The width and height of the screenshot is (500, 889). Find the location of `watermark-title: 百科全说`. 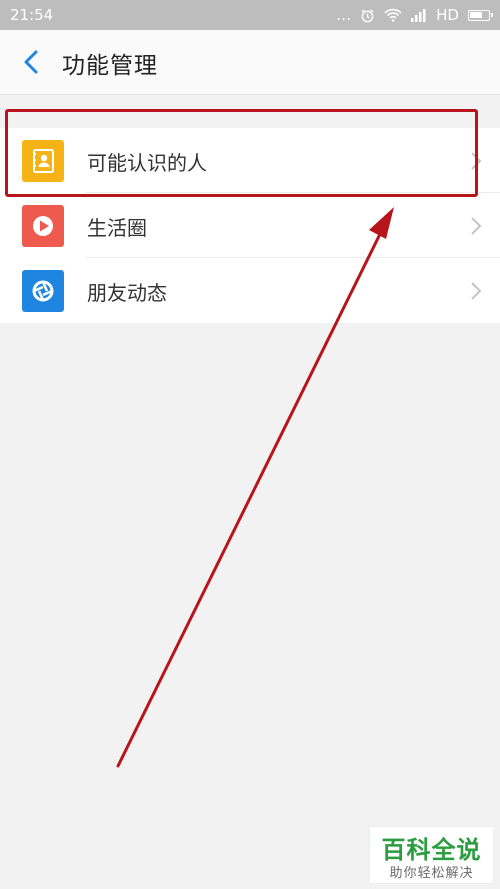

watermark-title: 百科全说 is located at coordinates (431, 850).